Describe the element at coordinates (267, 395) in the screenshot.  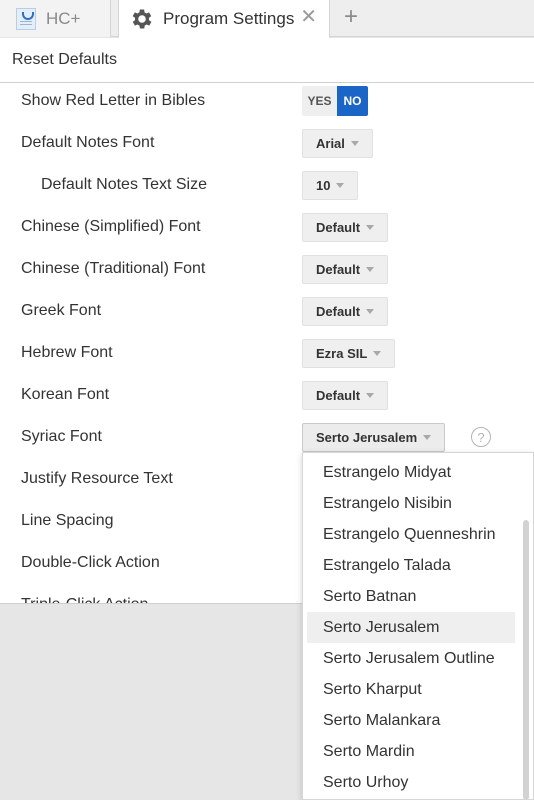
I see `setting-korean: Korean Font Default` at that location.